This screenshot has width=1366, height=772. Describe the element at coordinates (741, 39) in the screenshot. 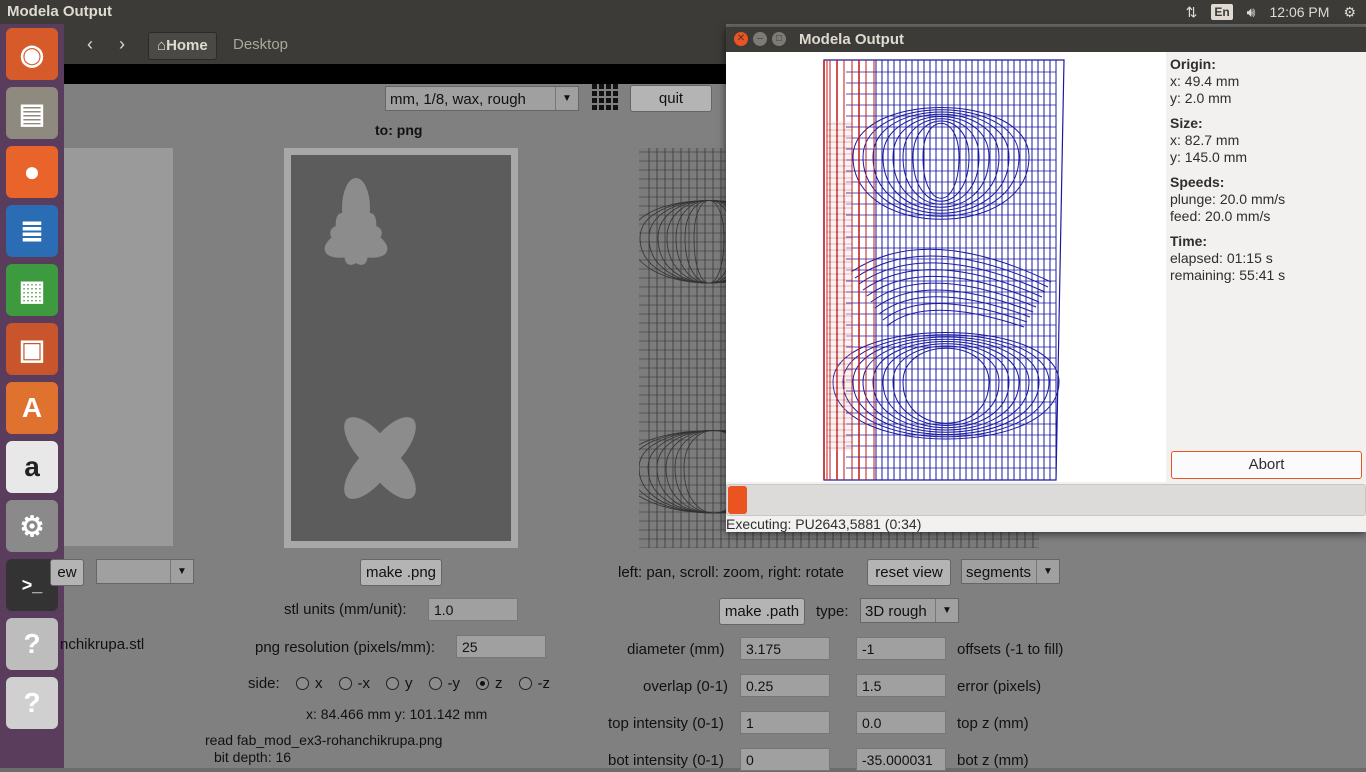

I see `close-icon: ✕` at that location.